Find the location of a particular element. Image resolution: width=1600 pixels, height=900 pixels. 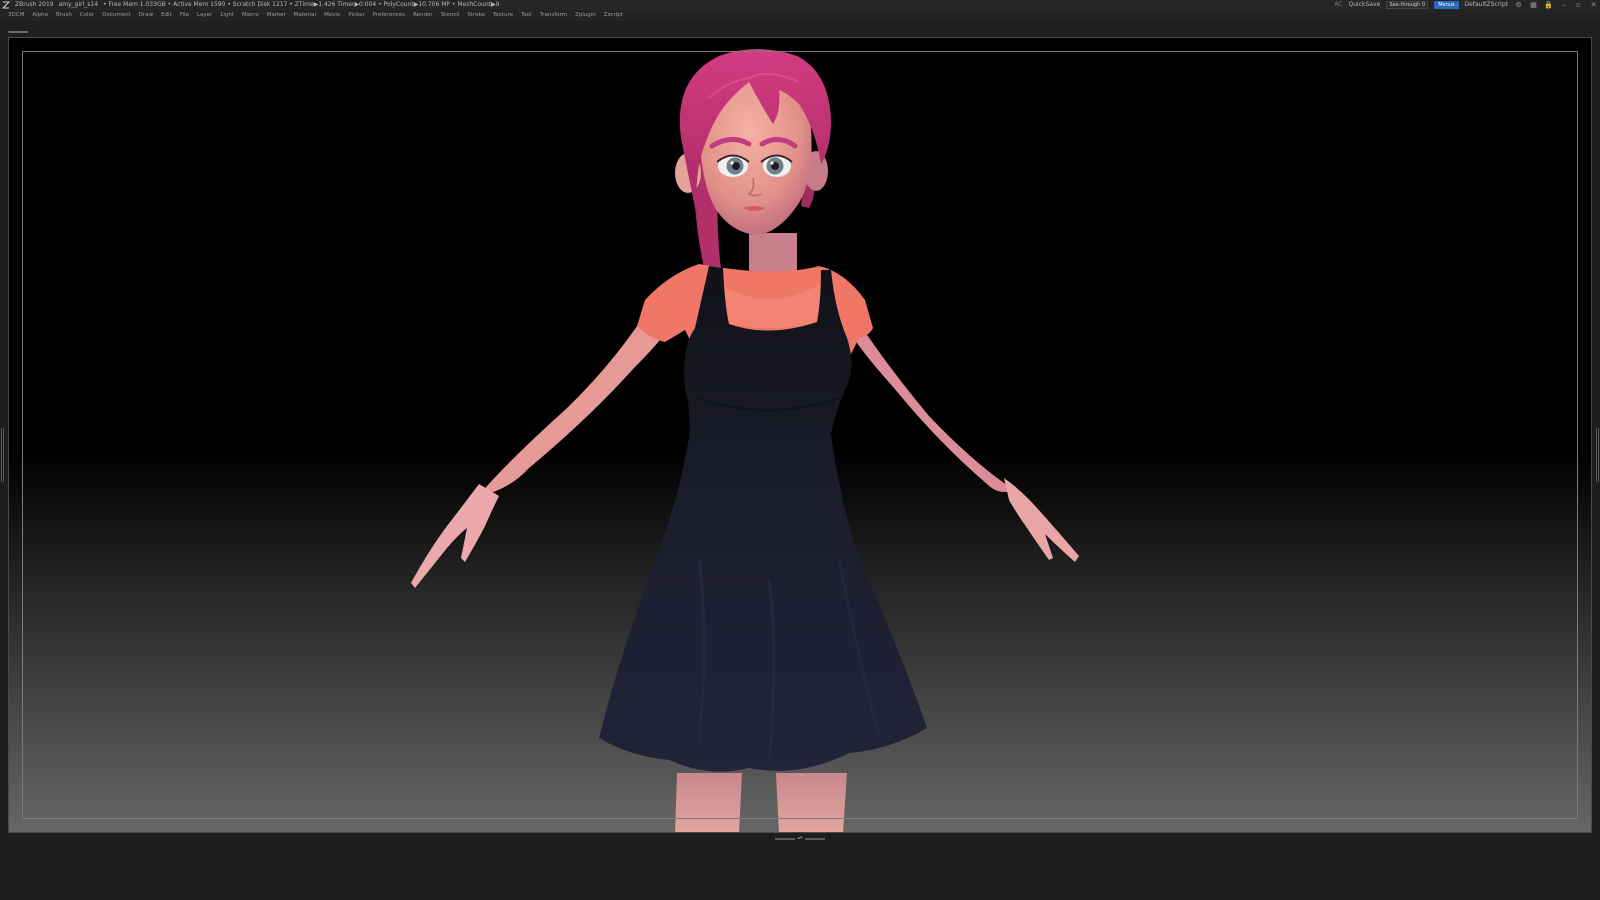

zbrush-logo-icon is located at coordinates (6, 5).